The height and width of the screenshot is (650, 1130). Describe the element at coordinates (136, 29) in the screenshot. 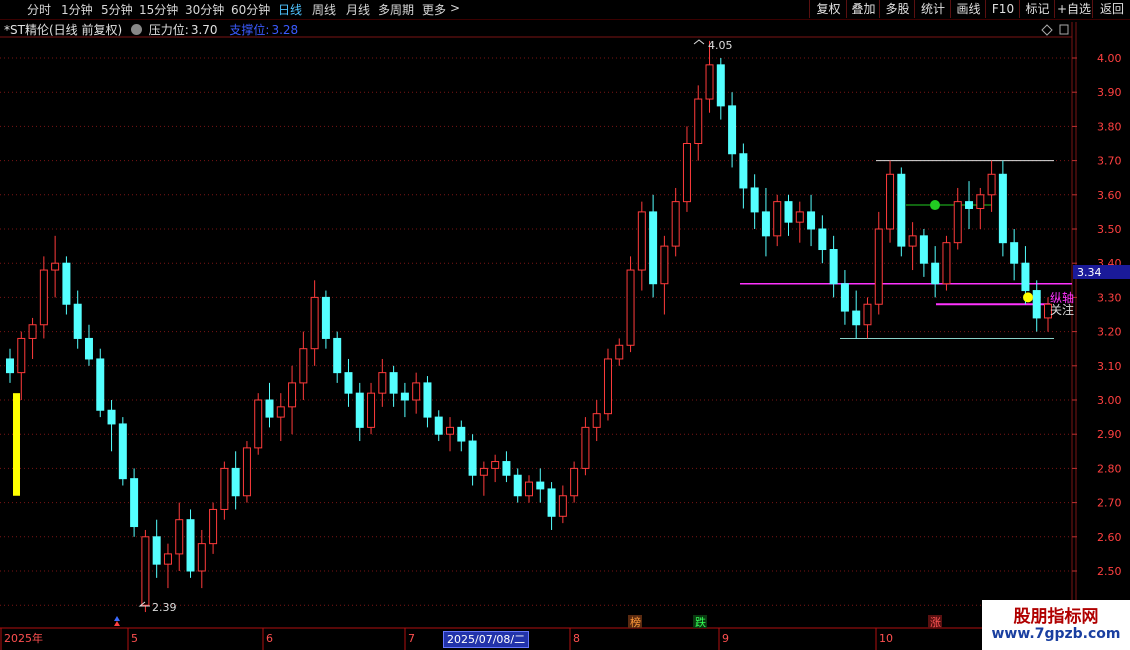

I see `settings-circle-icon` at that location.